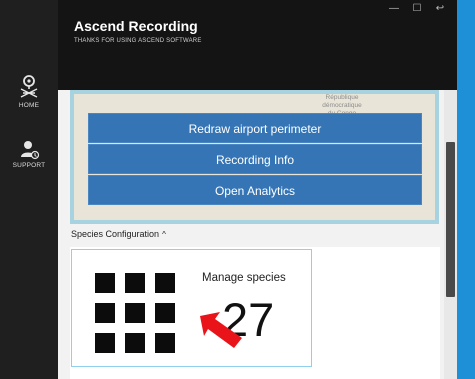 The image size is (475, 379). I want to click on species-section-header: Species Configuration ^, so click(118, 234).